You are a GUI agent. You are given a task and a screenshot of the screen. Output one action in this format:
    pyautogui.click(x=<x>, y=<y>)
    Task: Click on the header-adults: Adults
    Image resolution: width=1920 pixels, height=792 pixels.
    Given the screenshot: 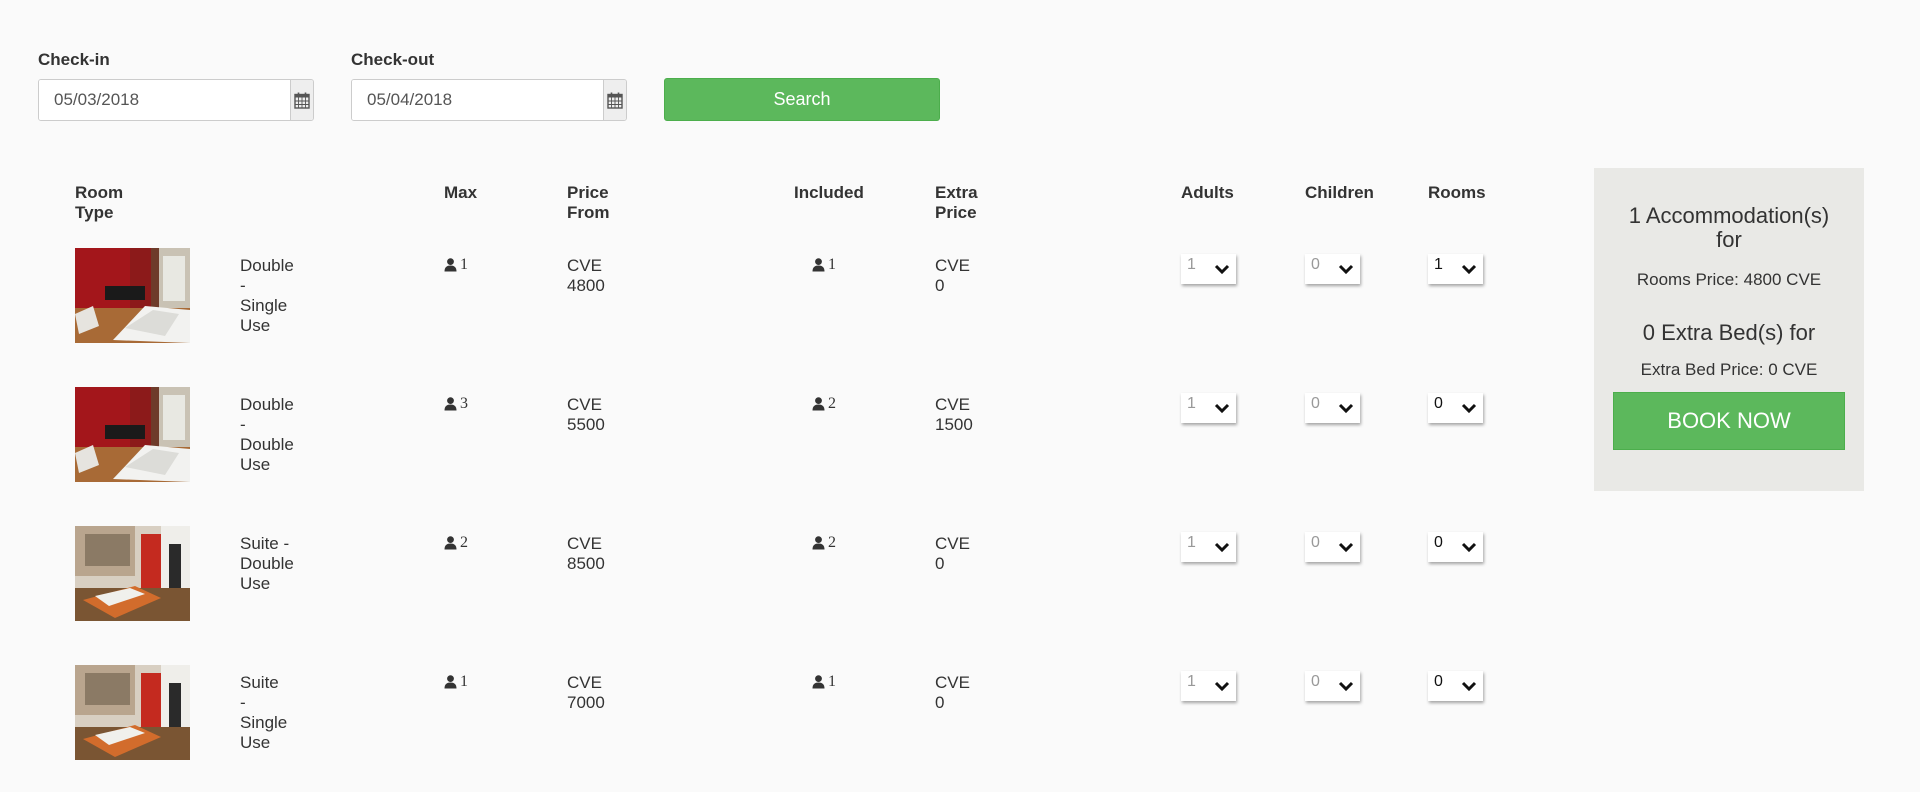 What is the action you would take?
    pyautogui.click(x=1207, y=192)
    